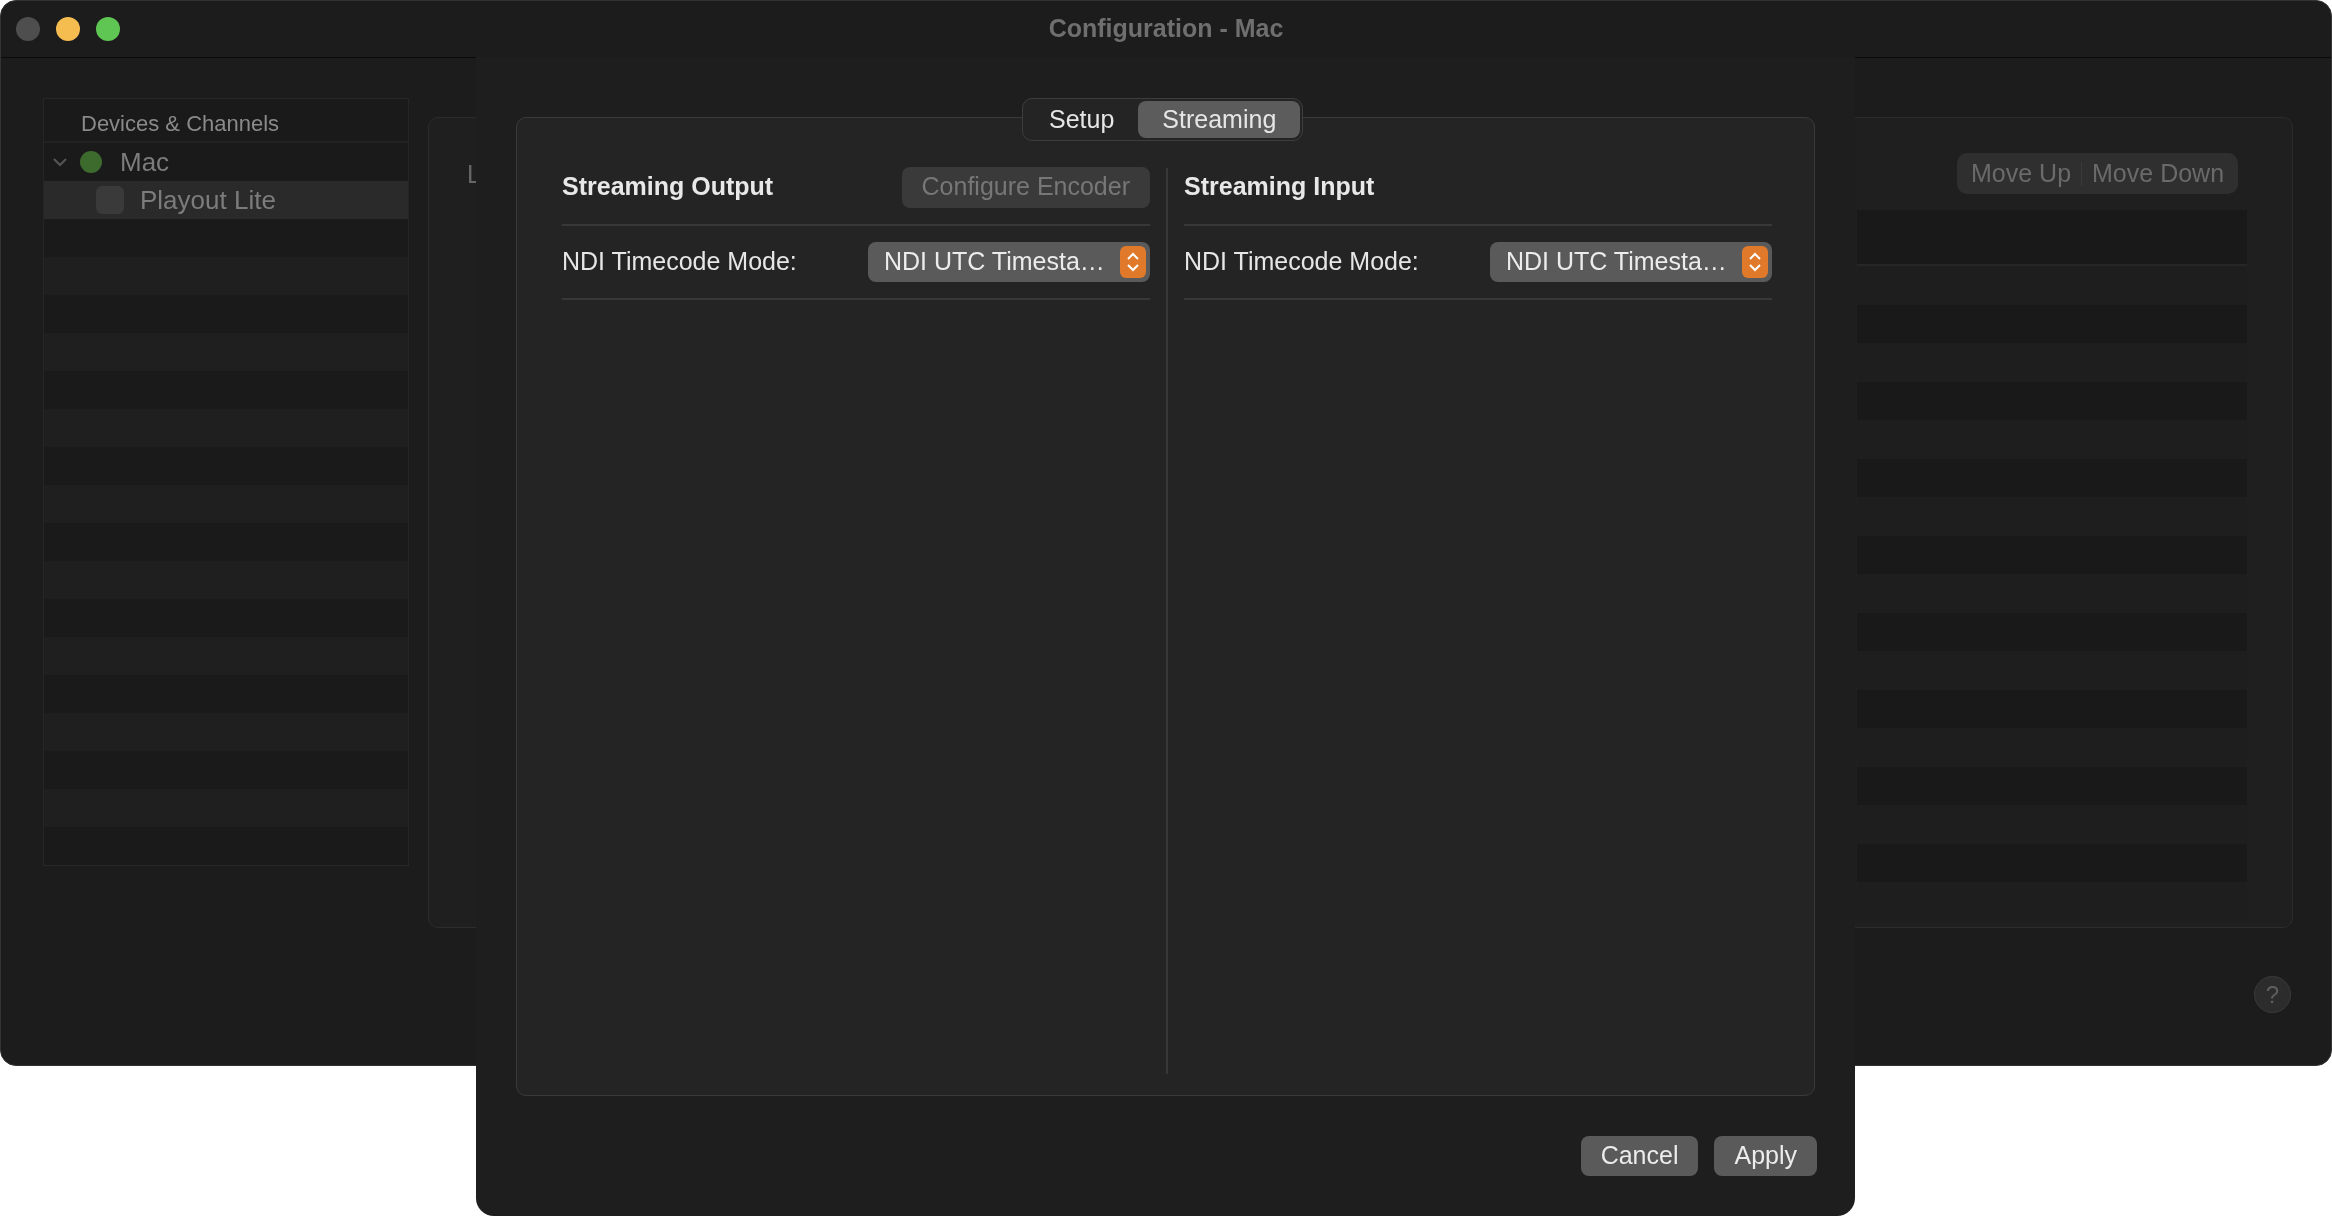  I want to click on window-title: Configuration - Mac, so click(1166, 29).